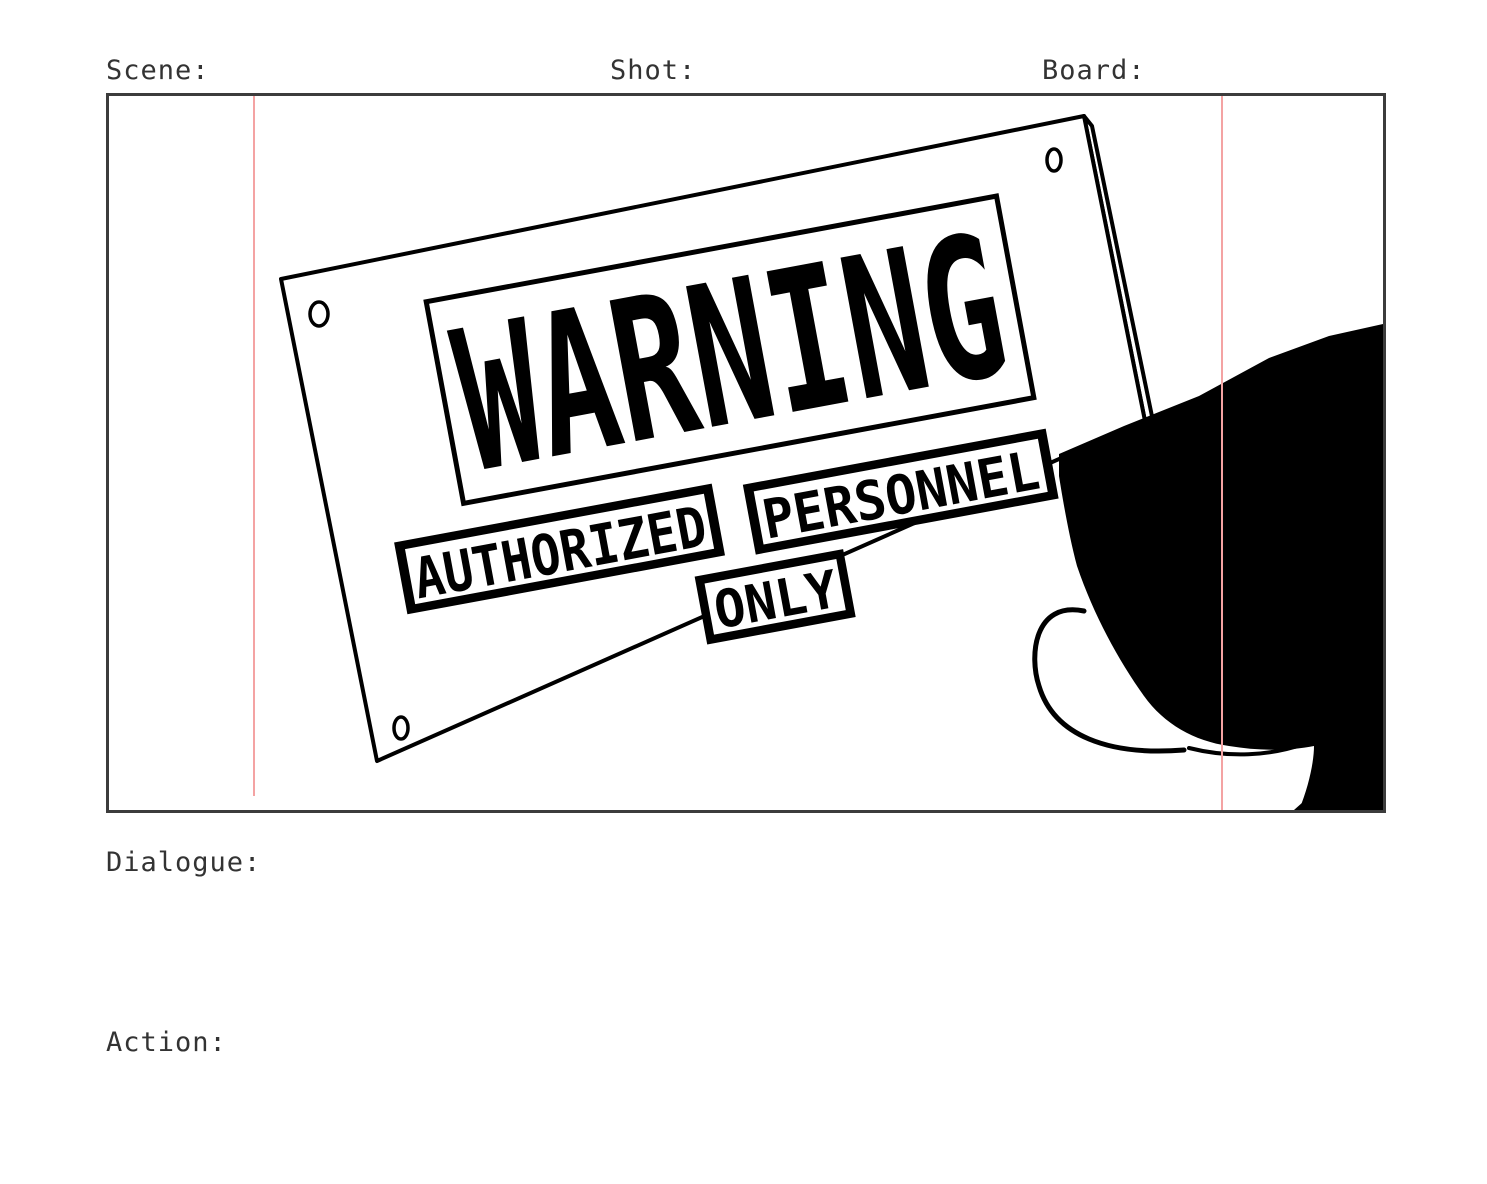  I want to click on board-label: Board:, so click(1094, 70).